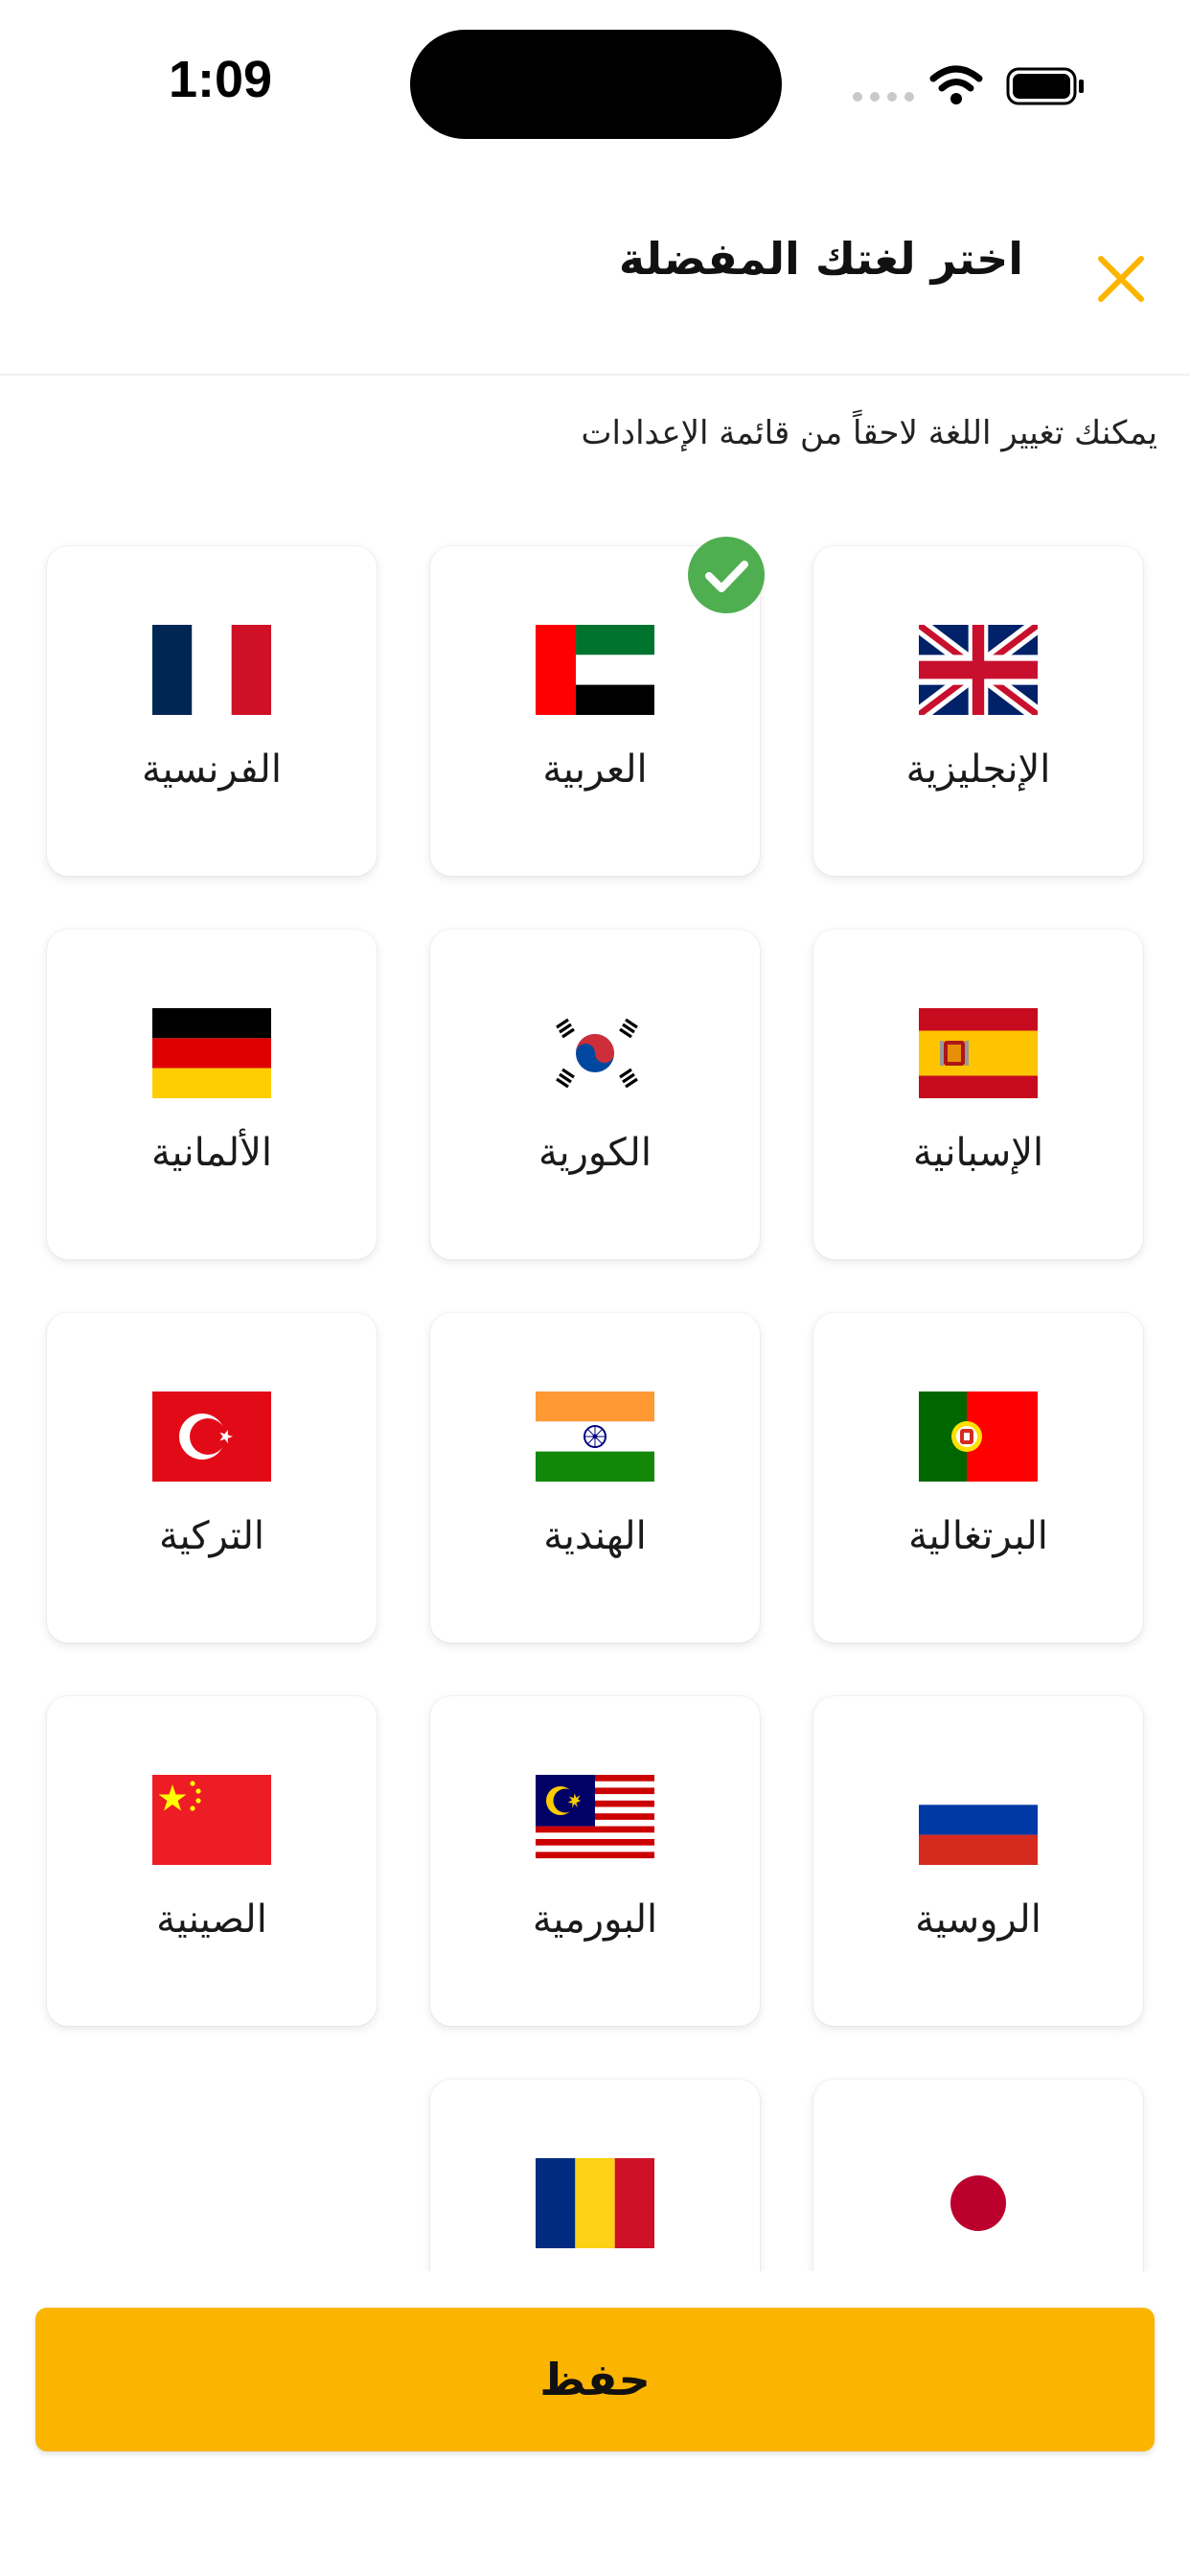 This screenshot has height=2576, width=1190. Describe the element at coordinates (978, 1920) in the screenshot. I see `language-label: الروسية` at that location.